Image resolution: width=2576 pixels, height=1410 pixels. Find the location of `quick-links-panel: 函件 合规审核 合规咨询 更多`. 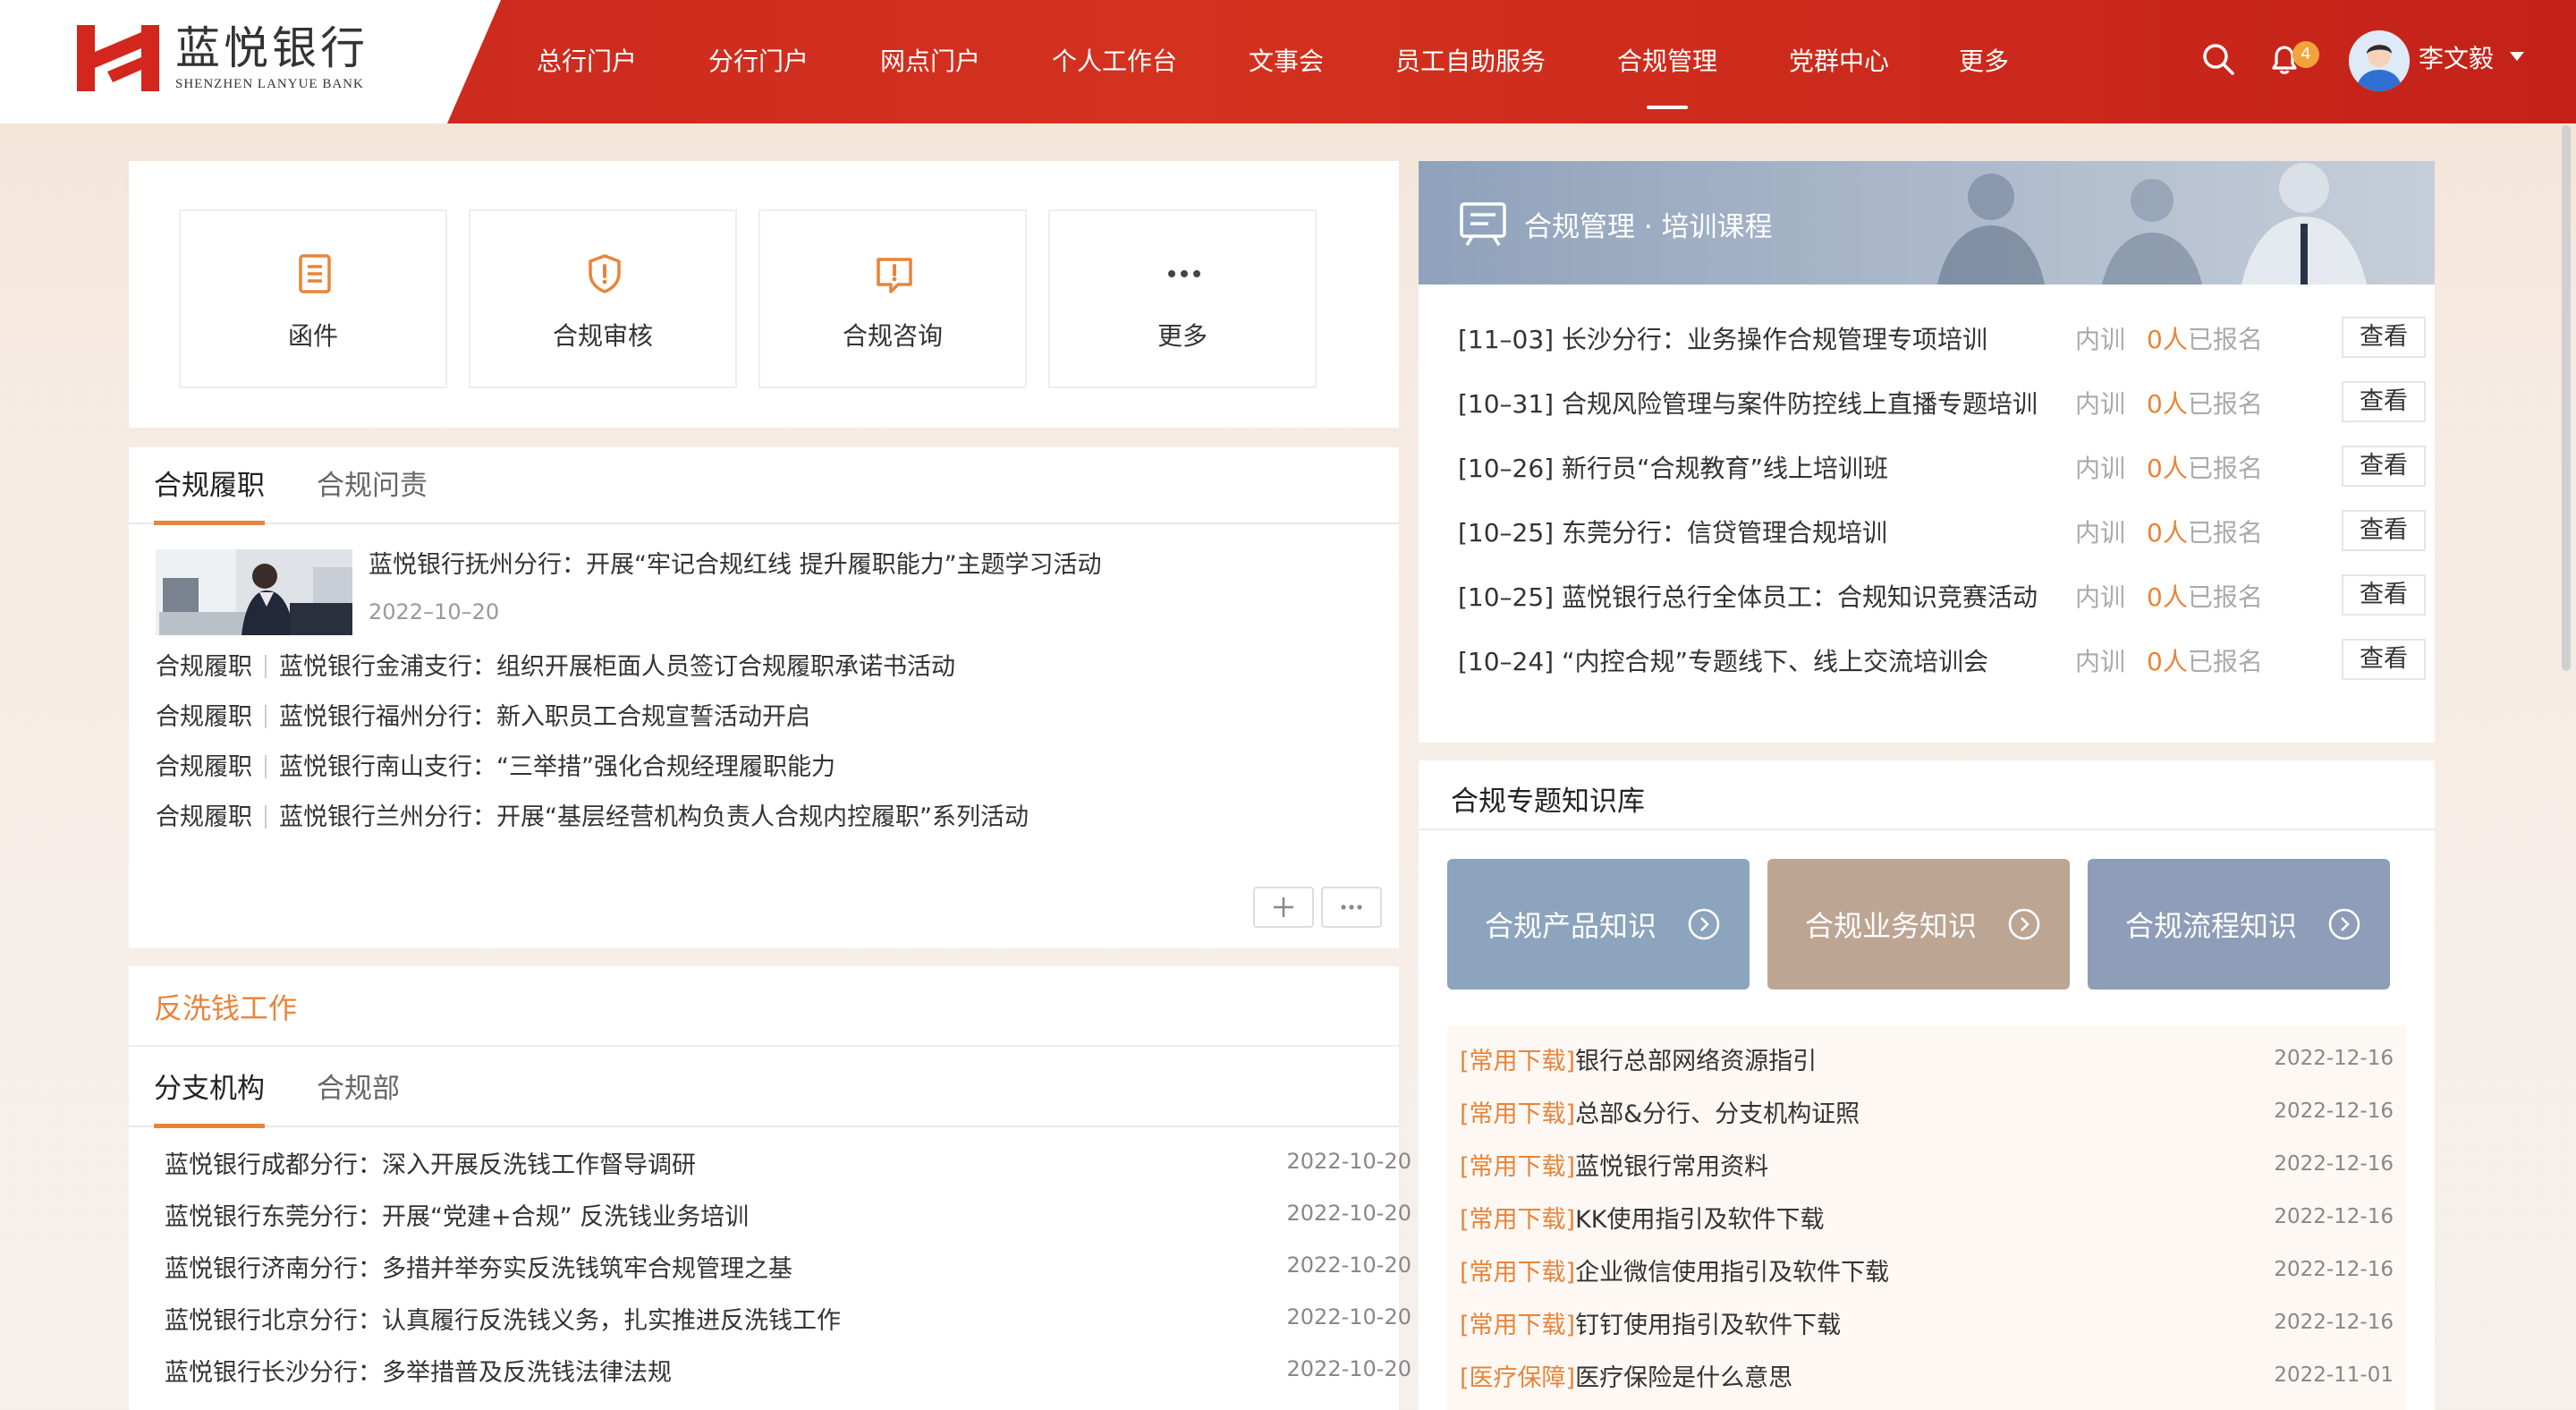

quick-links-panel: 函件 合规审核 合规咨询 更多 is located at coordinates (764, 294).